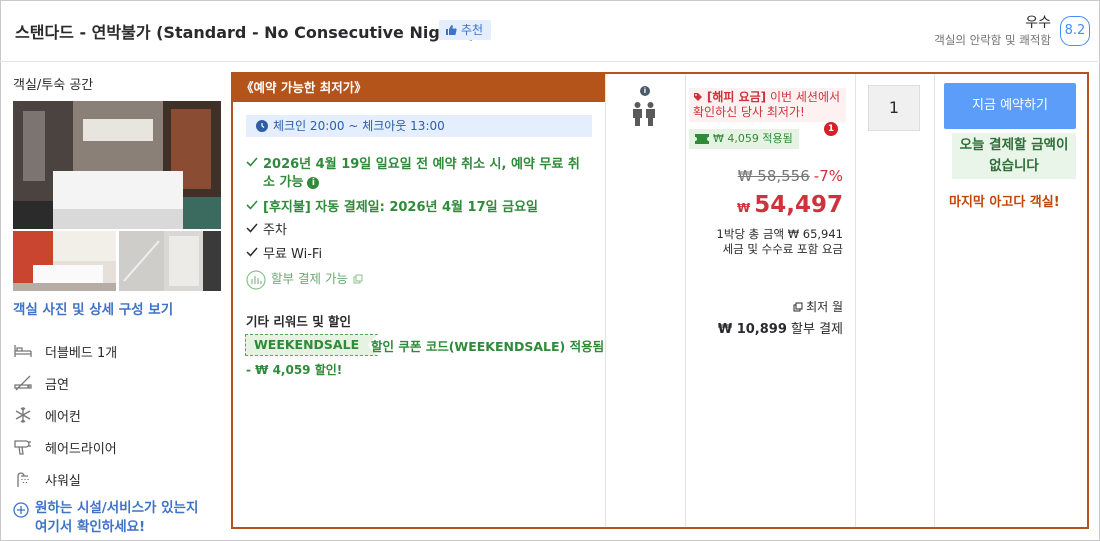  I want to click on installment-text: 할부 결제 가능, so click(309, 278).